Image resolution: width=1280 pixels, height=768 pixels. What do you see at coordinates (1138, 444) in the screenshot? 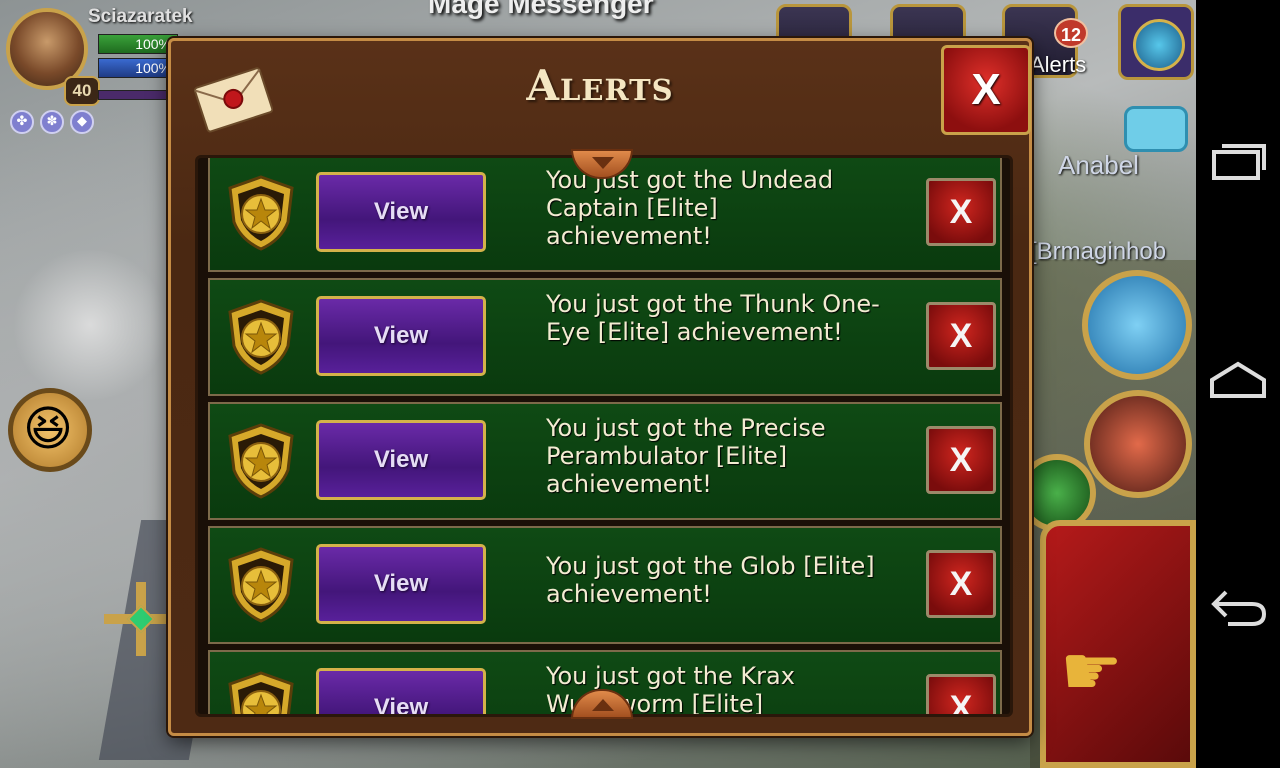
I see `fire-skill-button` at bounding box center [1138, 444].